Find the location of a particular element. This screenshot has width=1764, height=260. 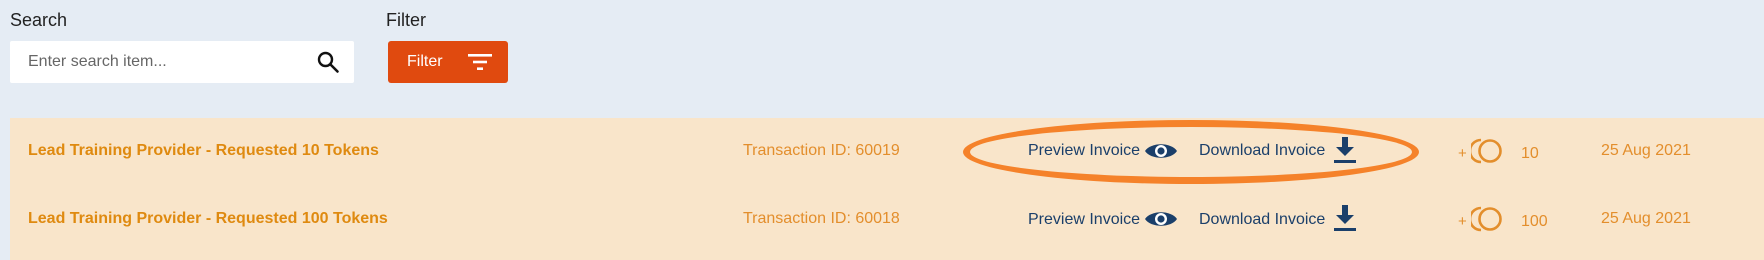

search-label: Search is located at coordinates (39, 20).